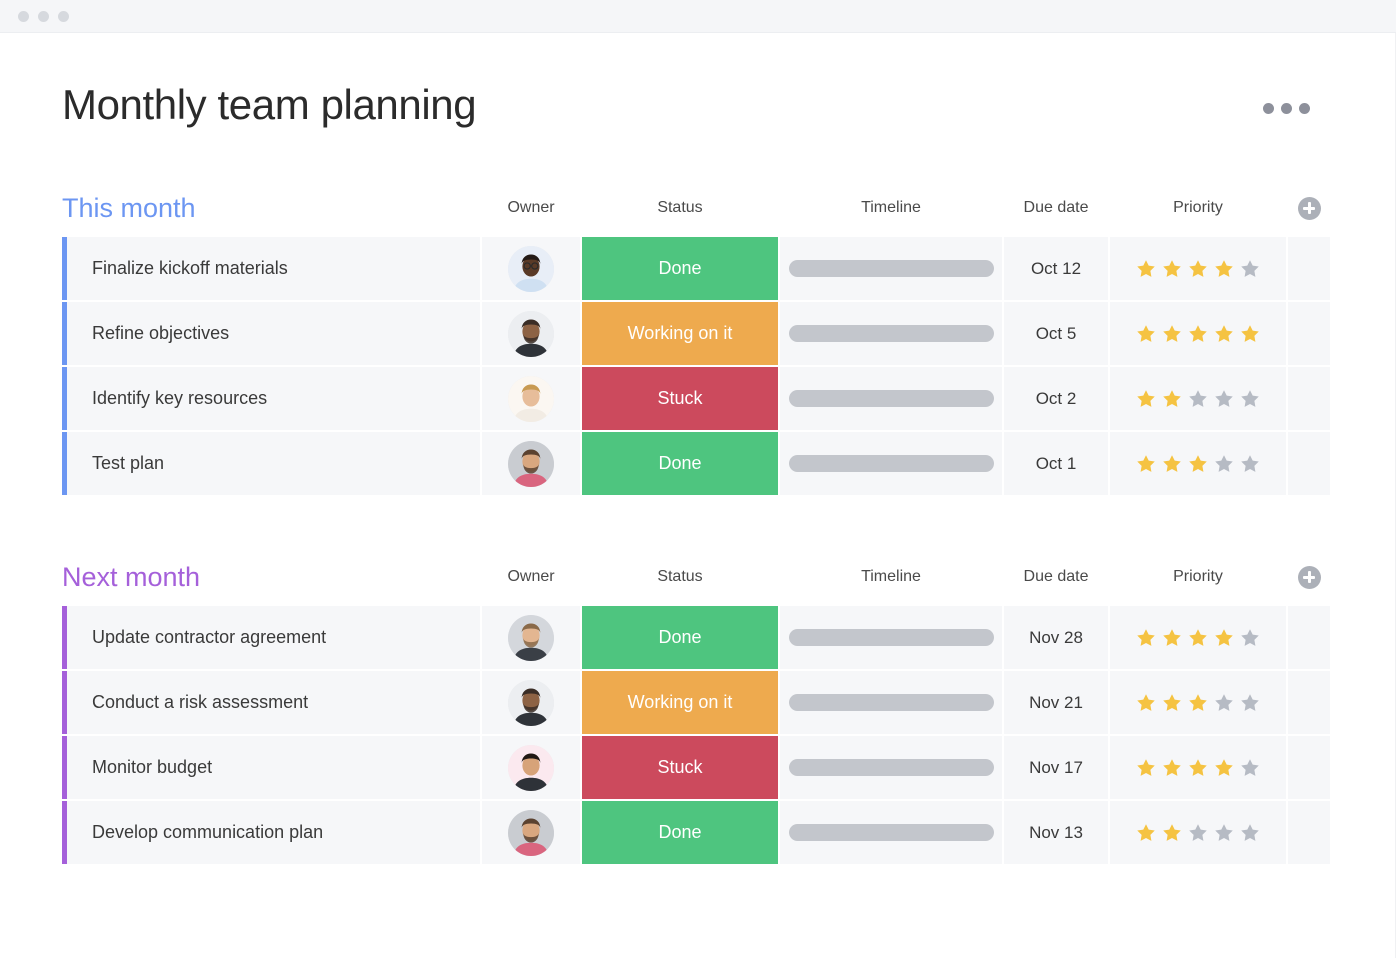  What do you see at coordinates (1286, 108) in the screenshot?
I see `more-options-button` at bounding box center [1286, 108].